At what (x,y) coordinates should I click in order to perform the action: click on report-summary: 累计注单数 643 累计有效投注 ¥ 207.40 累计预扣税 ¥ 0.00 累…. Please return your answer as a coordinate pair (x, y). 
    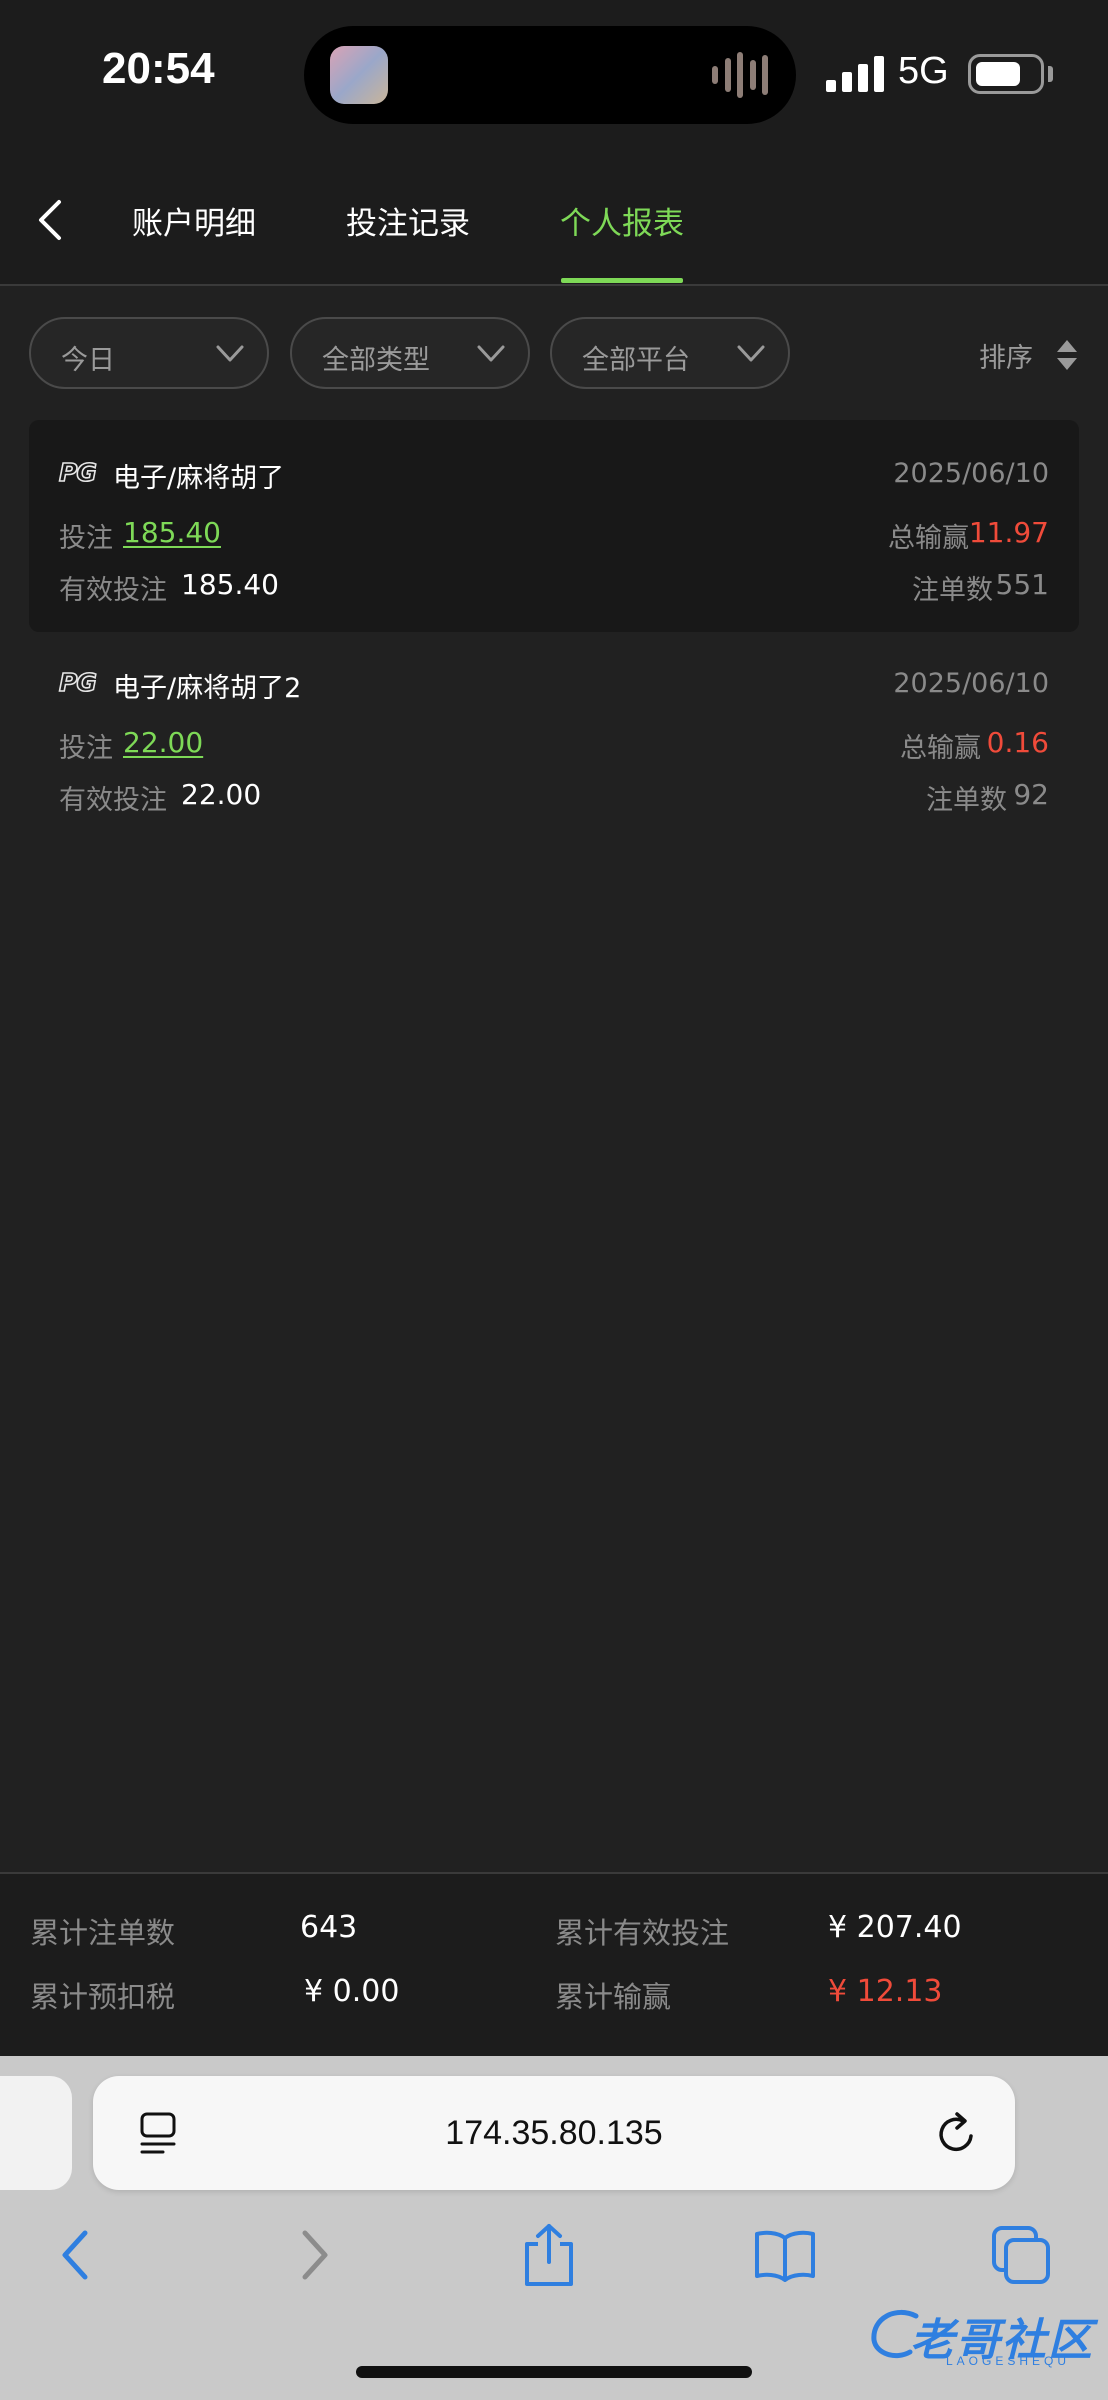
    Looking at the image, I should click on (554, 1964).